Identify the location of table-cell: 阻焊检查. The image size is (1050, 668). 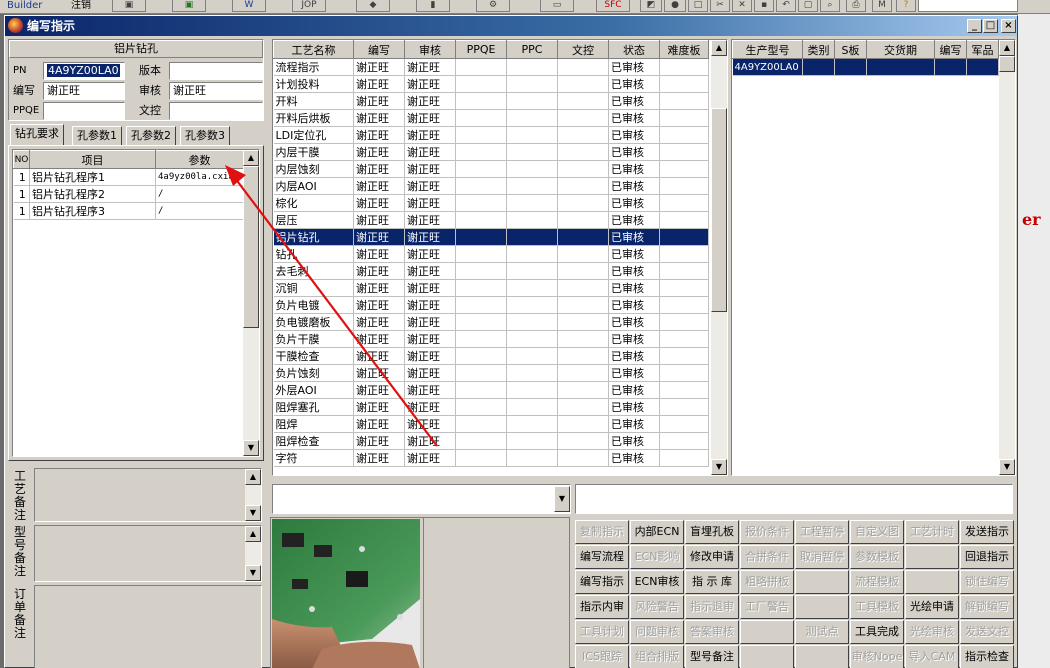
(313, 441).